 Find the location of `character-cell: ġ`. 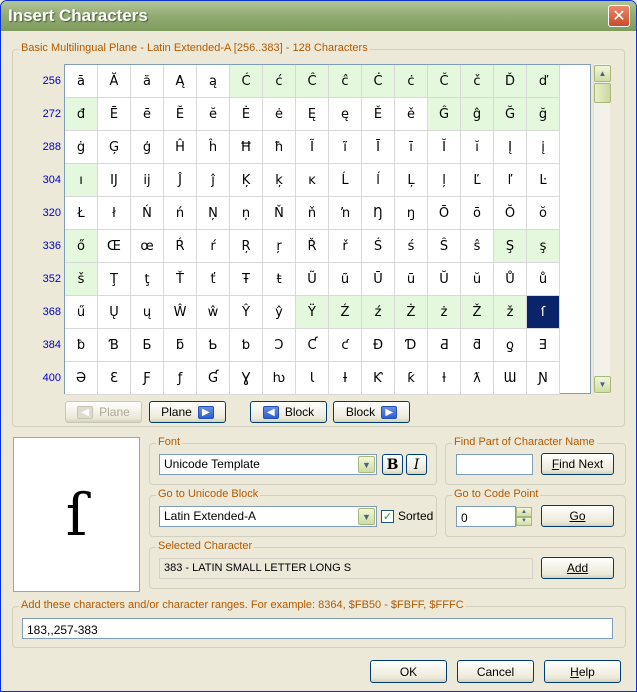

character-cell: ġ is located at coordinates (81, 147).